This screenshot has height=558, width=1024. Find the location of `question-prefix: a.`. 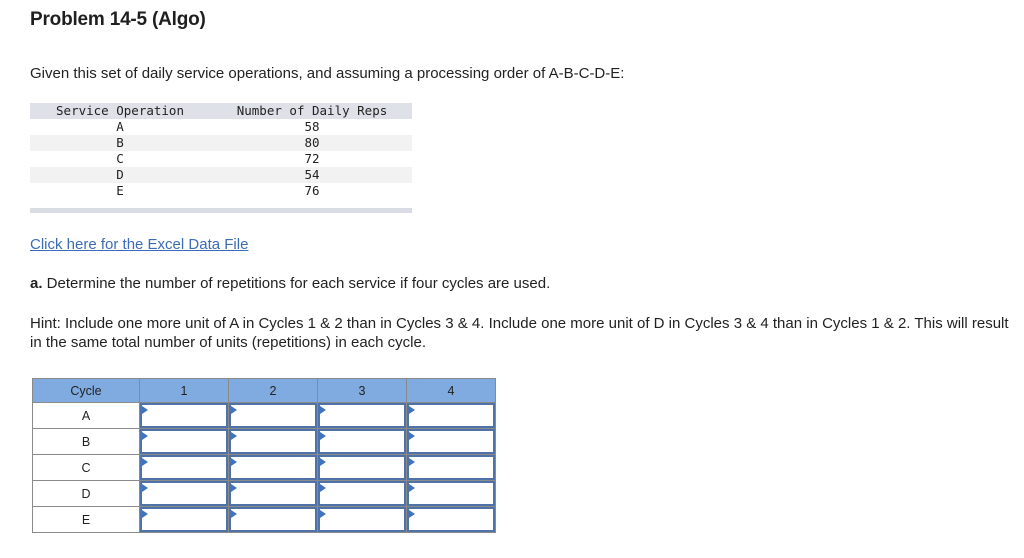

question-prefix: a. is located at coordinates (36, 283).